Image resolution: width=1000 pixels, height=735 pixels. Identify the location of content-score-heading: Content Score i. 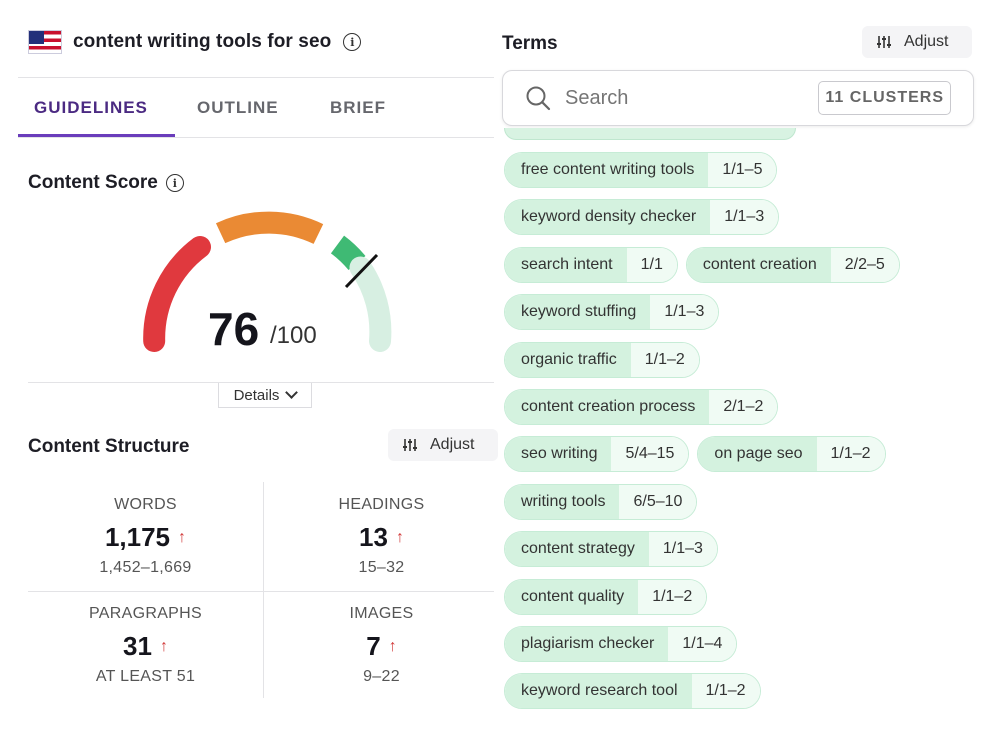
(106, 183).